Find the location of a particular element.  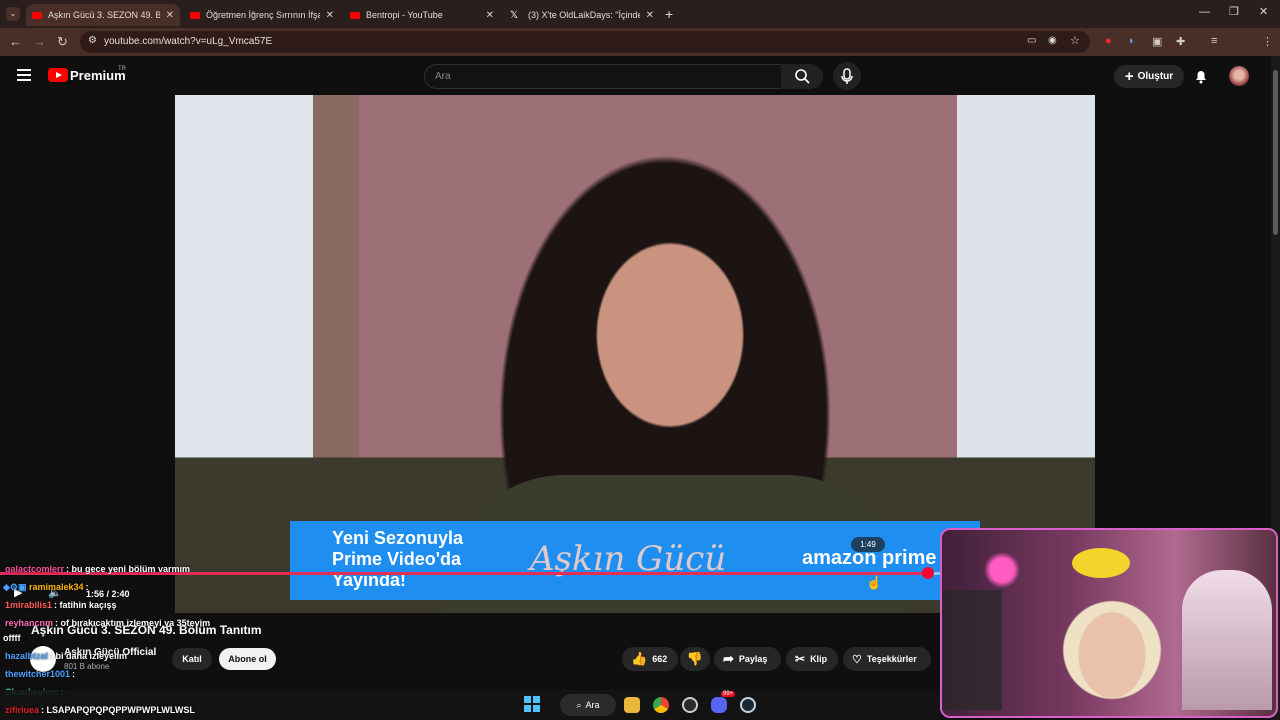

share-button: ➦ Paylaş is located at coordinates (747, 659).